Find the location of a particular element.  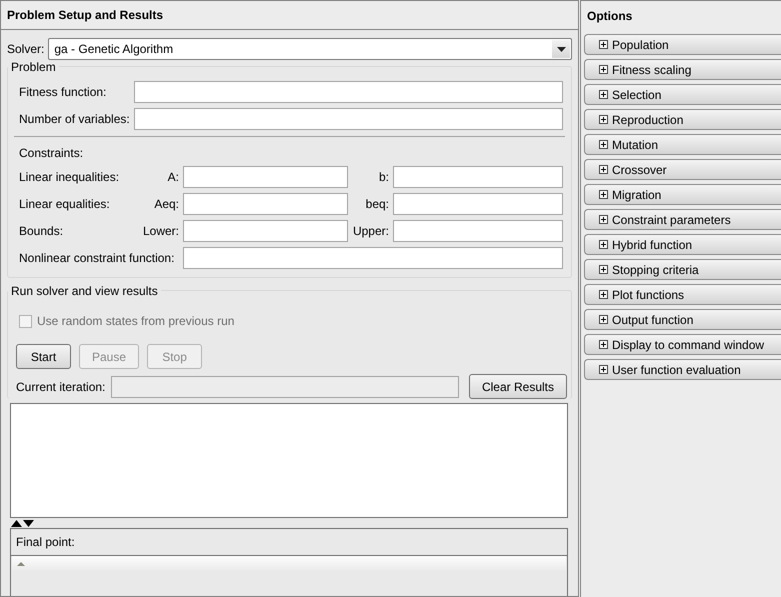

field-label: Nonlinear constraint function: is located at coordinates (97, 257).